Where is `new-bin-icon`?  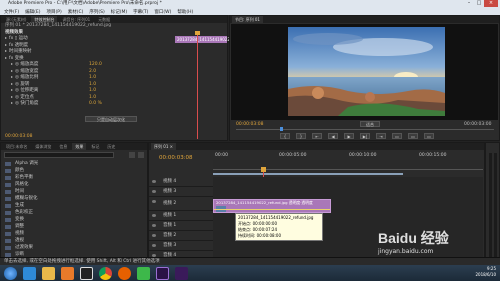
new-bin-icon is located at coordinates (132, 155).